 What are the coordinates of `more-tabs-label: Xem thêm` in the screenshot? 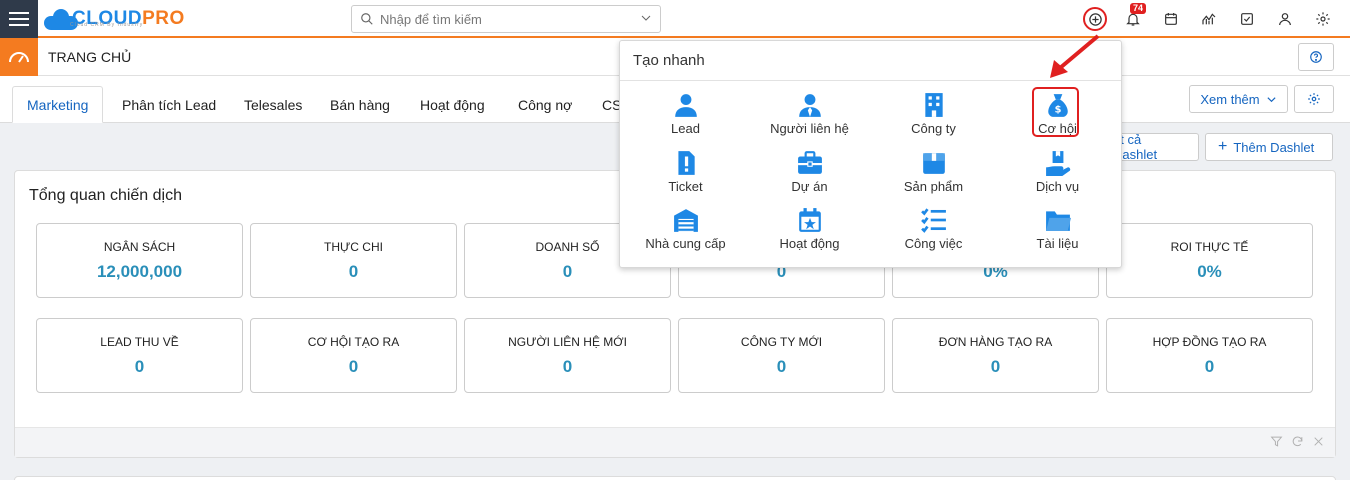 It's located at (1230, 99).